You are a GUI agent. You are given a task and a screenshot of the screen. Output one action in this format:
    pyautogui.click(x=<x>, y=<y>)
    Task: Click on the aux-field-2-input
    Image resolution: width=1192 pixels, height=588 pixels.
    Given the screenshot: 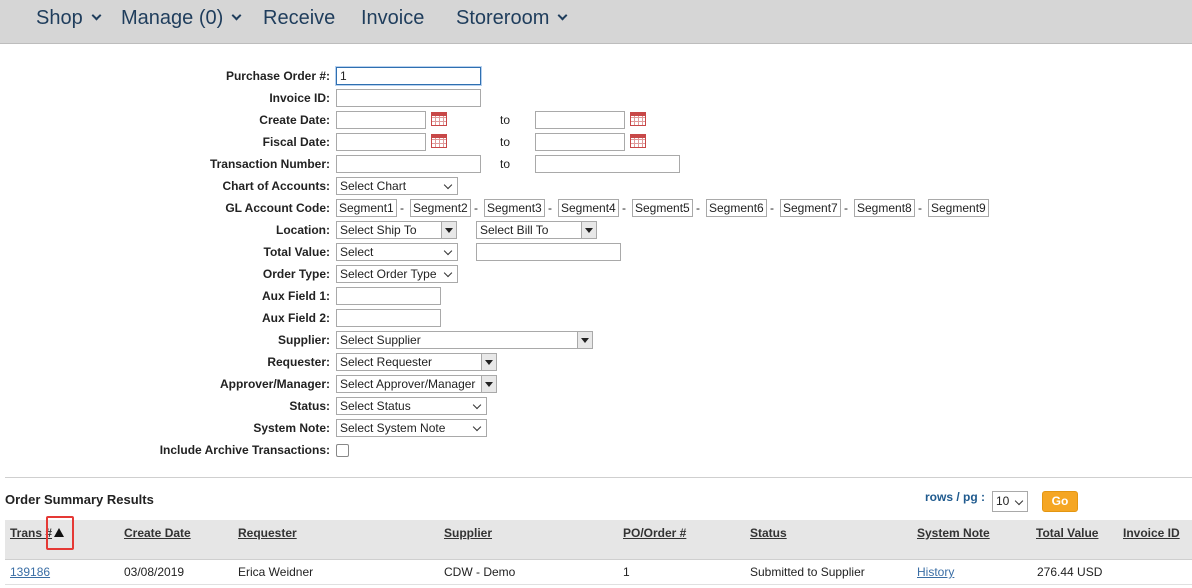 What is the action you would take?
    pyautogui.click(x=388, y=318)
    